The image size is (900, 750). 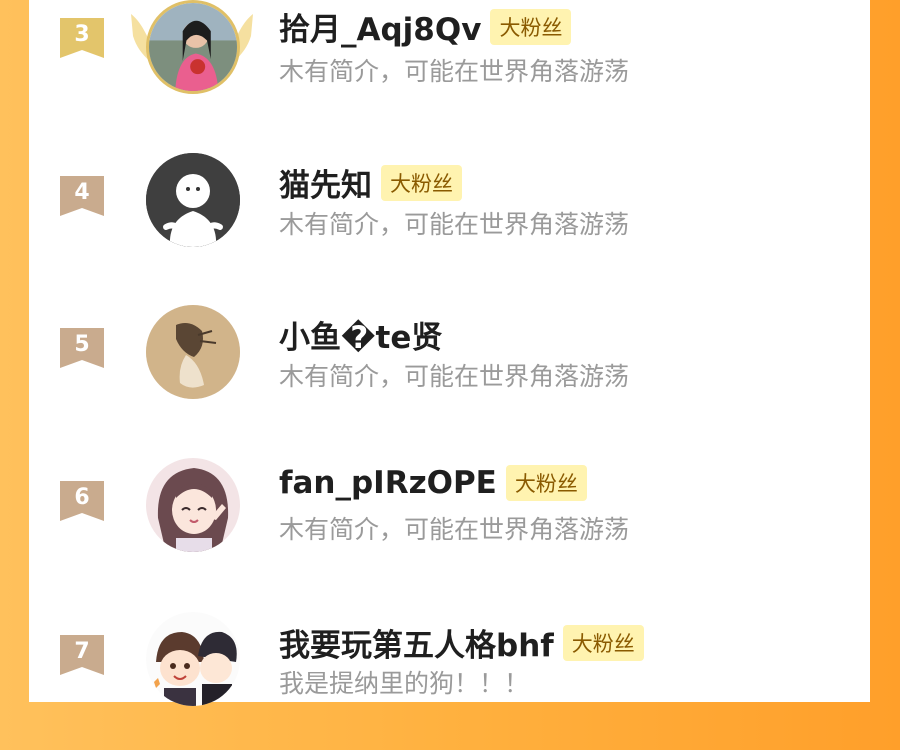 I want to click on anime-girl-avatar-icon, so click(x=193, y=505).